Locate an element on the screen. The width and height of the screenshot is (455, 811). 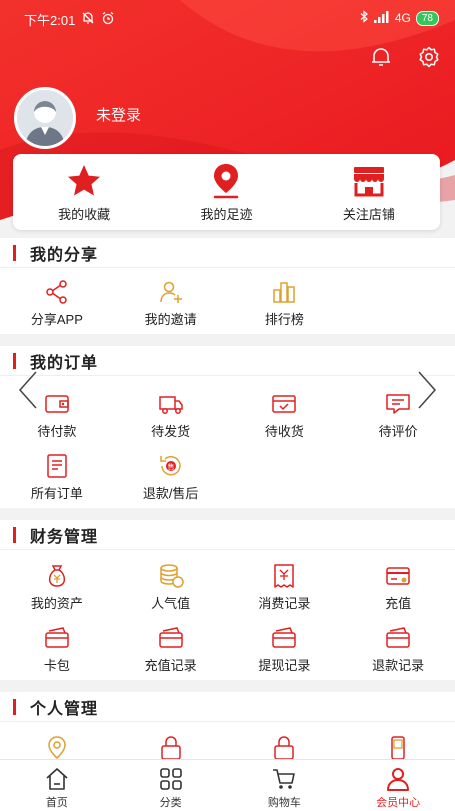
address-button is located at coordinates (57, 746).